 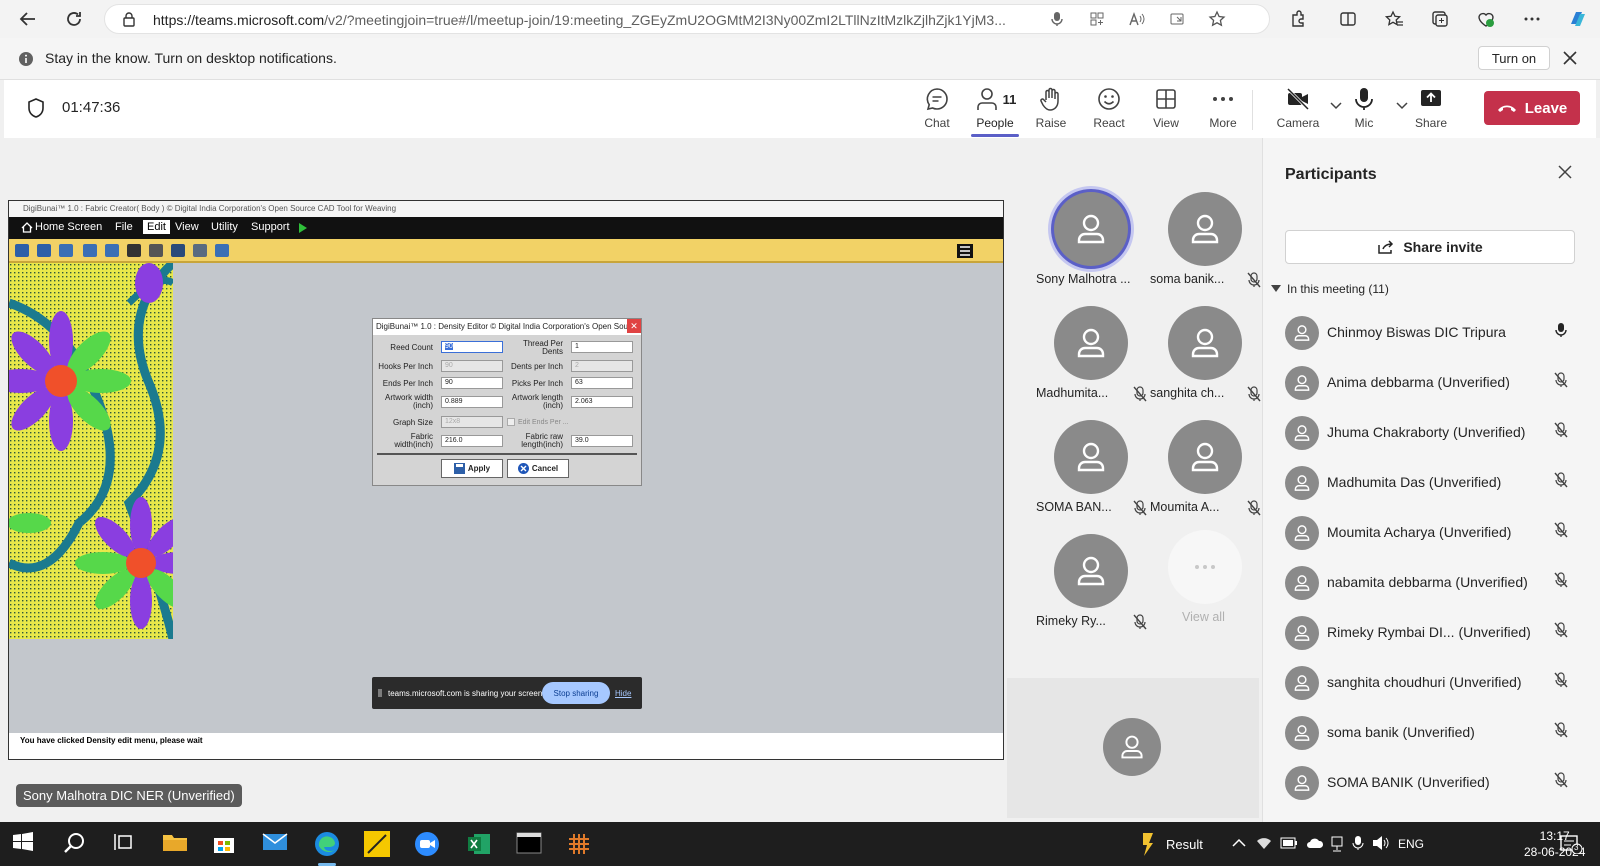 What do you see at coordinates (380, 693) in the screenshot?
I see `drag-handle-icon` at bounding box center [380, 693].